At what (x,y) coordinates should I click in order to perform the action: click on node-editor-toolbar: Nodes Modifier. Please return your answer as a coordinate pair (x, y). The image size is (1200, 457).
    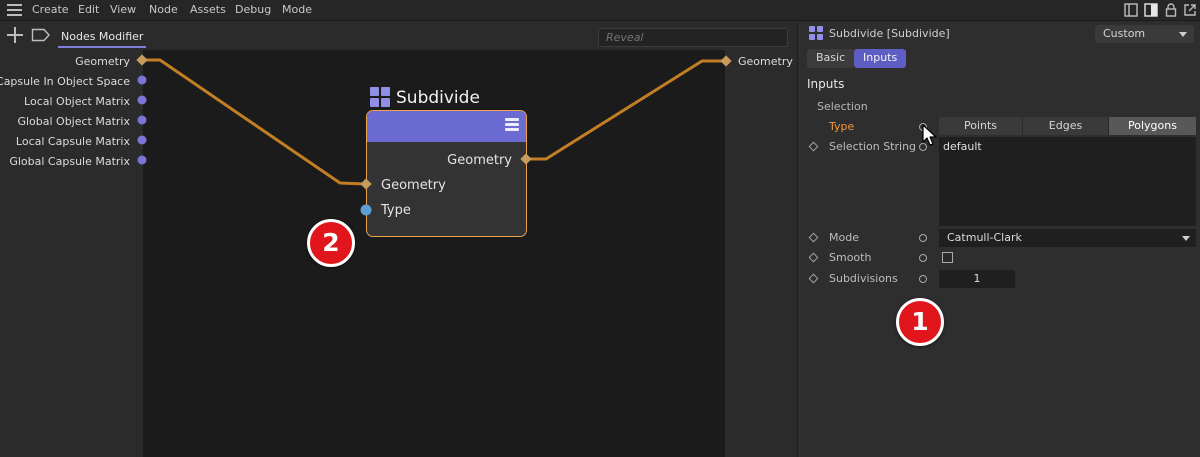
    Looking at the image, I should click on (398, 36).